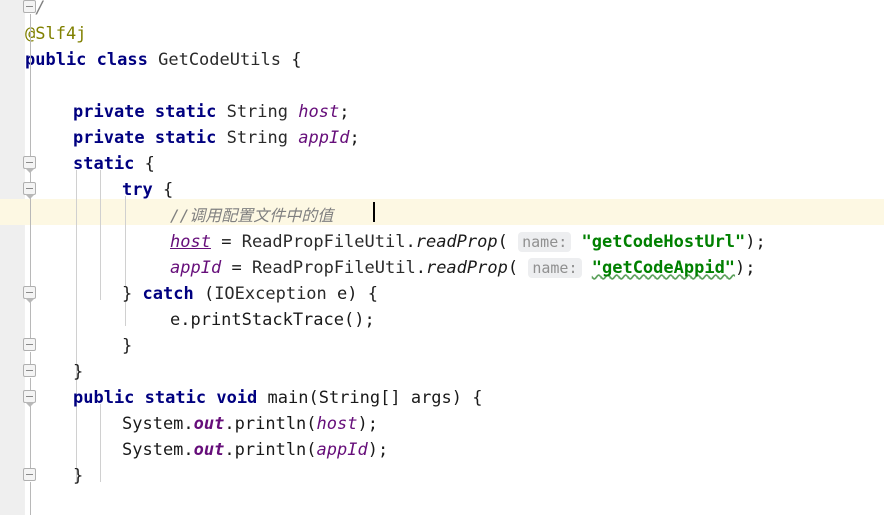 Image resolution: width=884 pixels, height=515 pixels. What do you see at coordinates (219, 60) in the screenshot?
I see `class-name-token: GetCodeUtils` at bounding box center [219, 60].